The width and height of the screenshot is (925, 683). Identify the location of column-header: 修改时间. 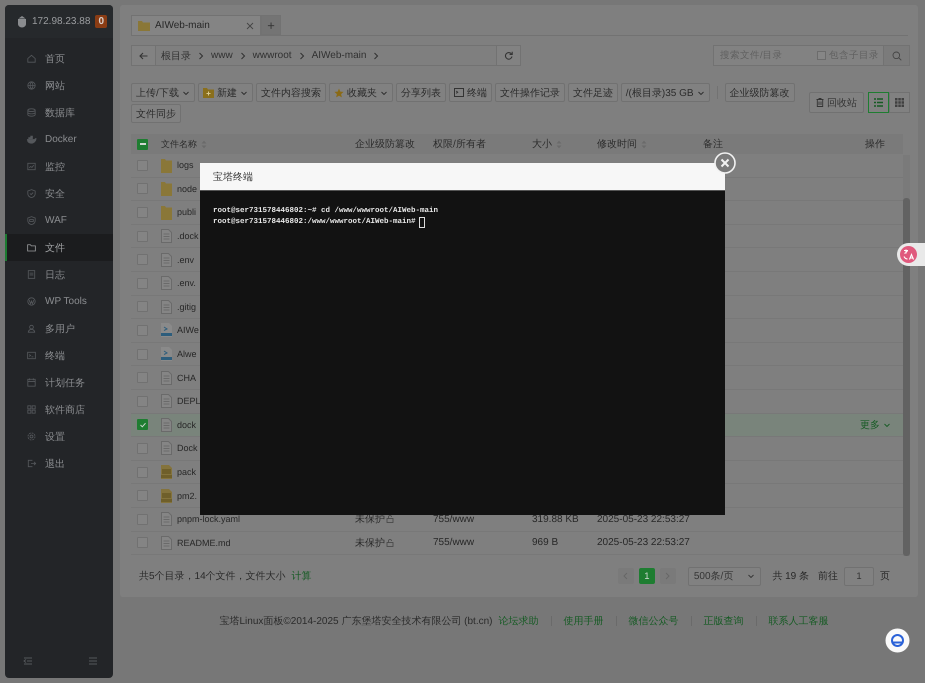
(617, 144).